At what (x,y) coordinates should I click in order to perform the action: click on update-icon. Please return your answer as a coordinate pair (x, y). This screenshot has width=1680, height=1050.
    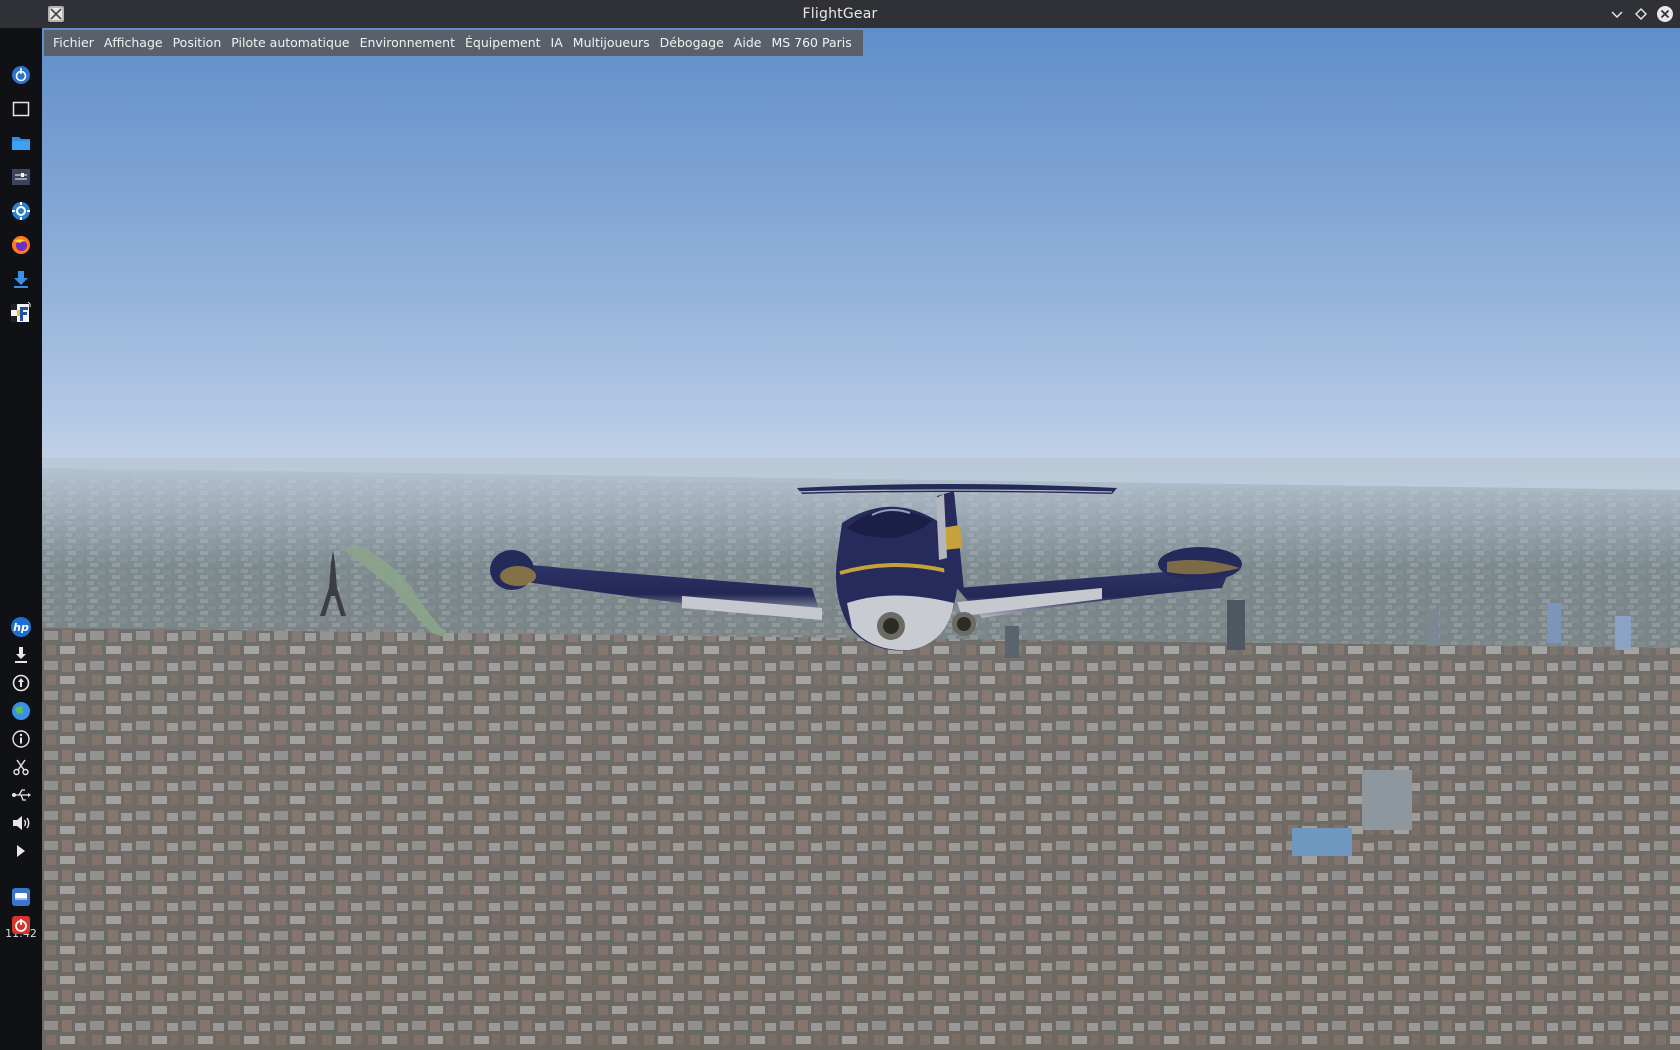
    Looking at the image, I should click on (21, 683).